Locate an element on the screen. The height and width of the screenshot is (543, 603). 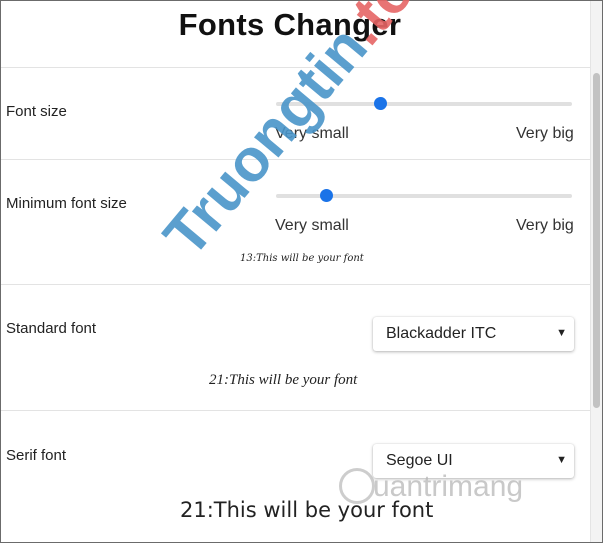
minimum-font-size-min-label: Very small is located at coordinates (312, 225).